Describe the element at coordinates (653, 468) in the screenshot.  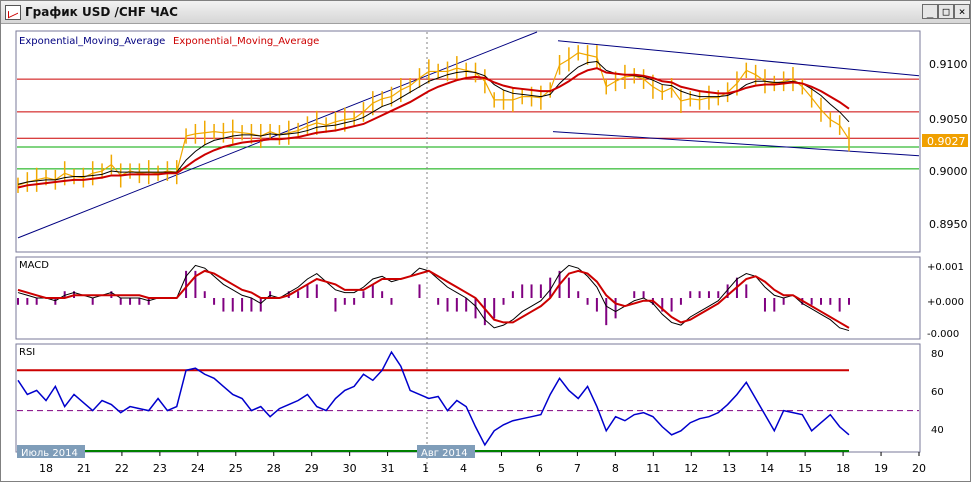
I see `x-tick-label: 11` at that location.